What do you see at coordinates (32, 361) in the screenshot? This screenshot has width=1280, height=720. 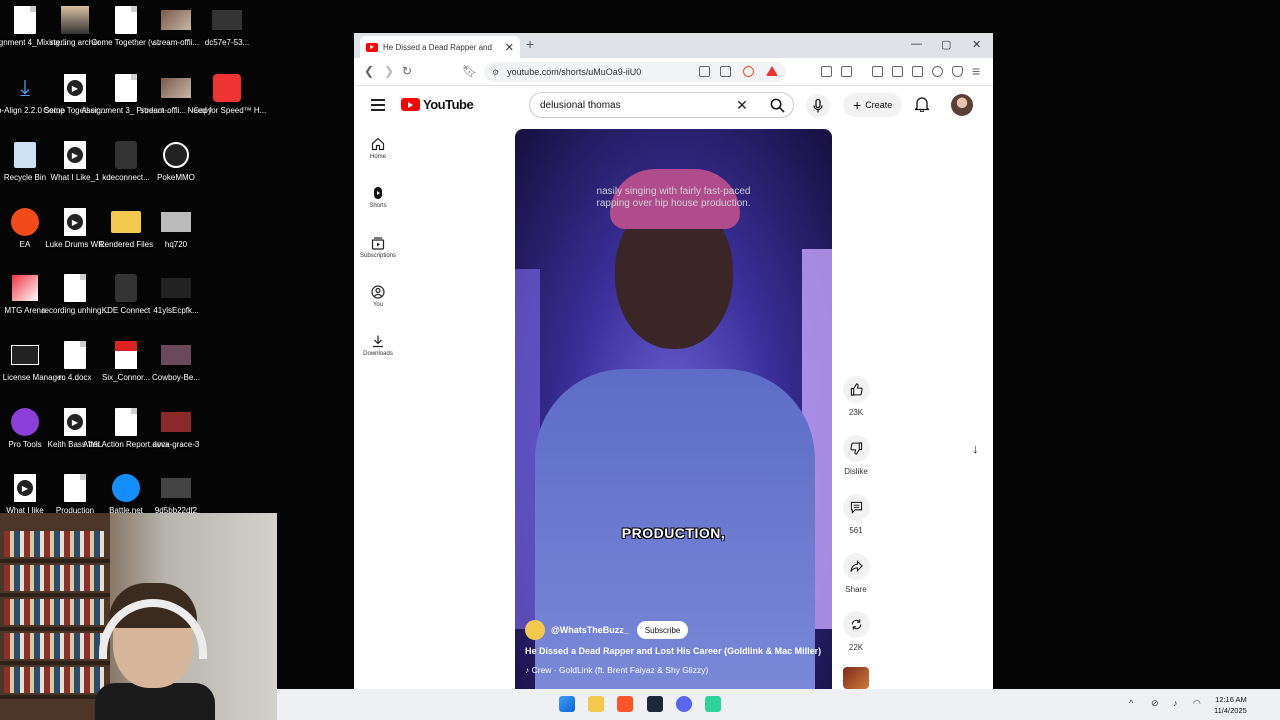 I see `desktop-icon-ilok: iLok License Manager` at bounding box center [32, 361].